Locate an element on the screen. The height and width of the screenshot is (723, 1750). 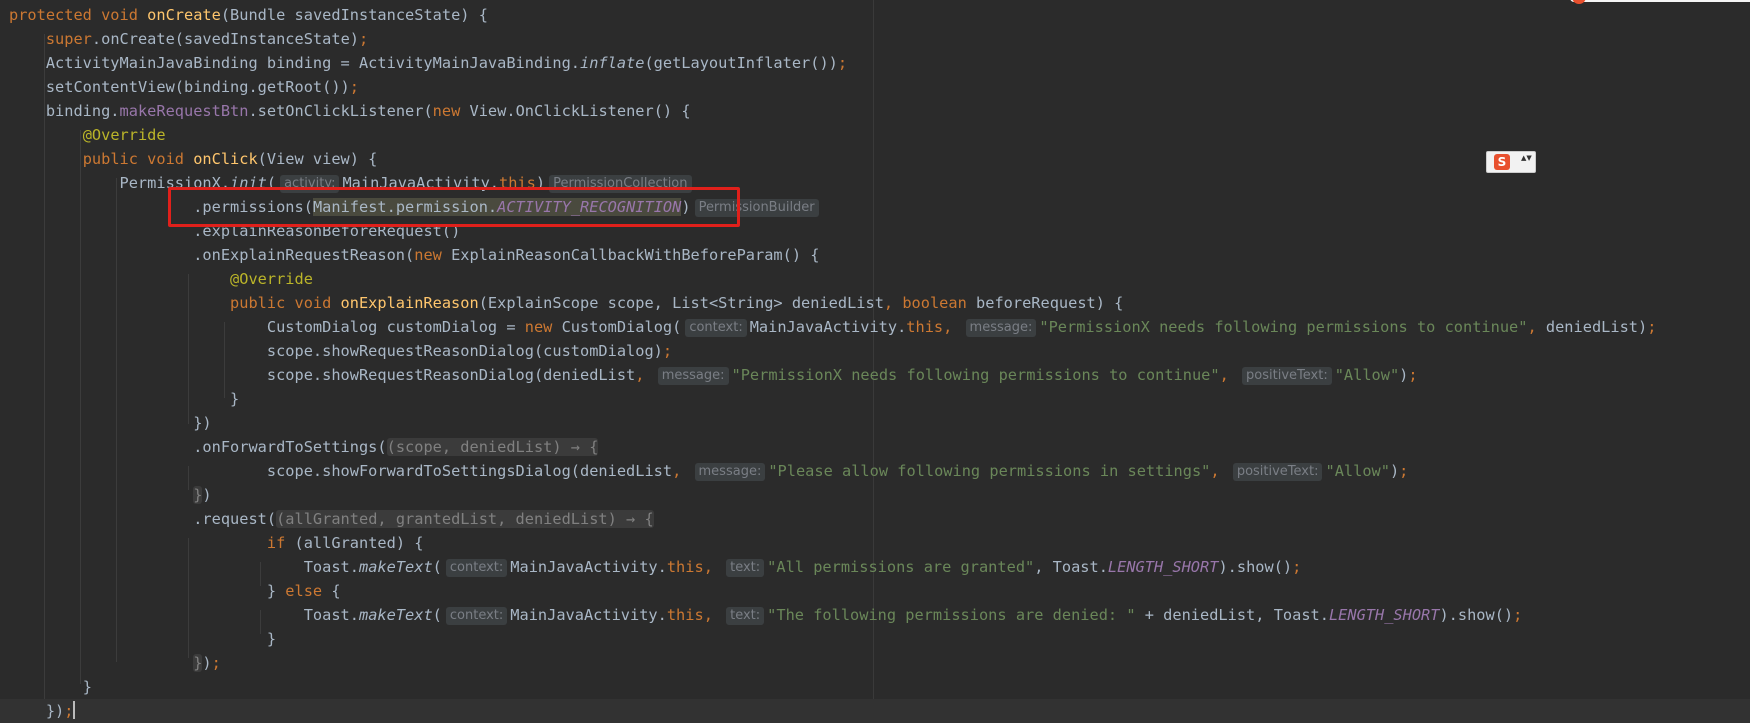
code-line-27: } is located at coordinates (142, 639).